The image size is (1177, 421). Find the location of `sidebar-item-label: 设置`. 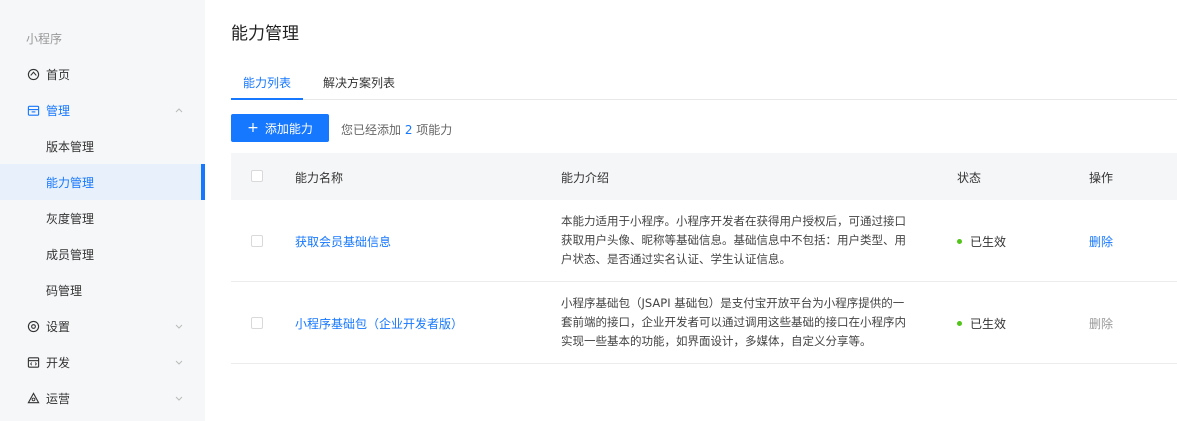

sidebar-item-label: 设置 is located at coordinates (58, 326).